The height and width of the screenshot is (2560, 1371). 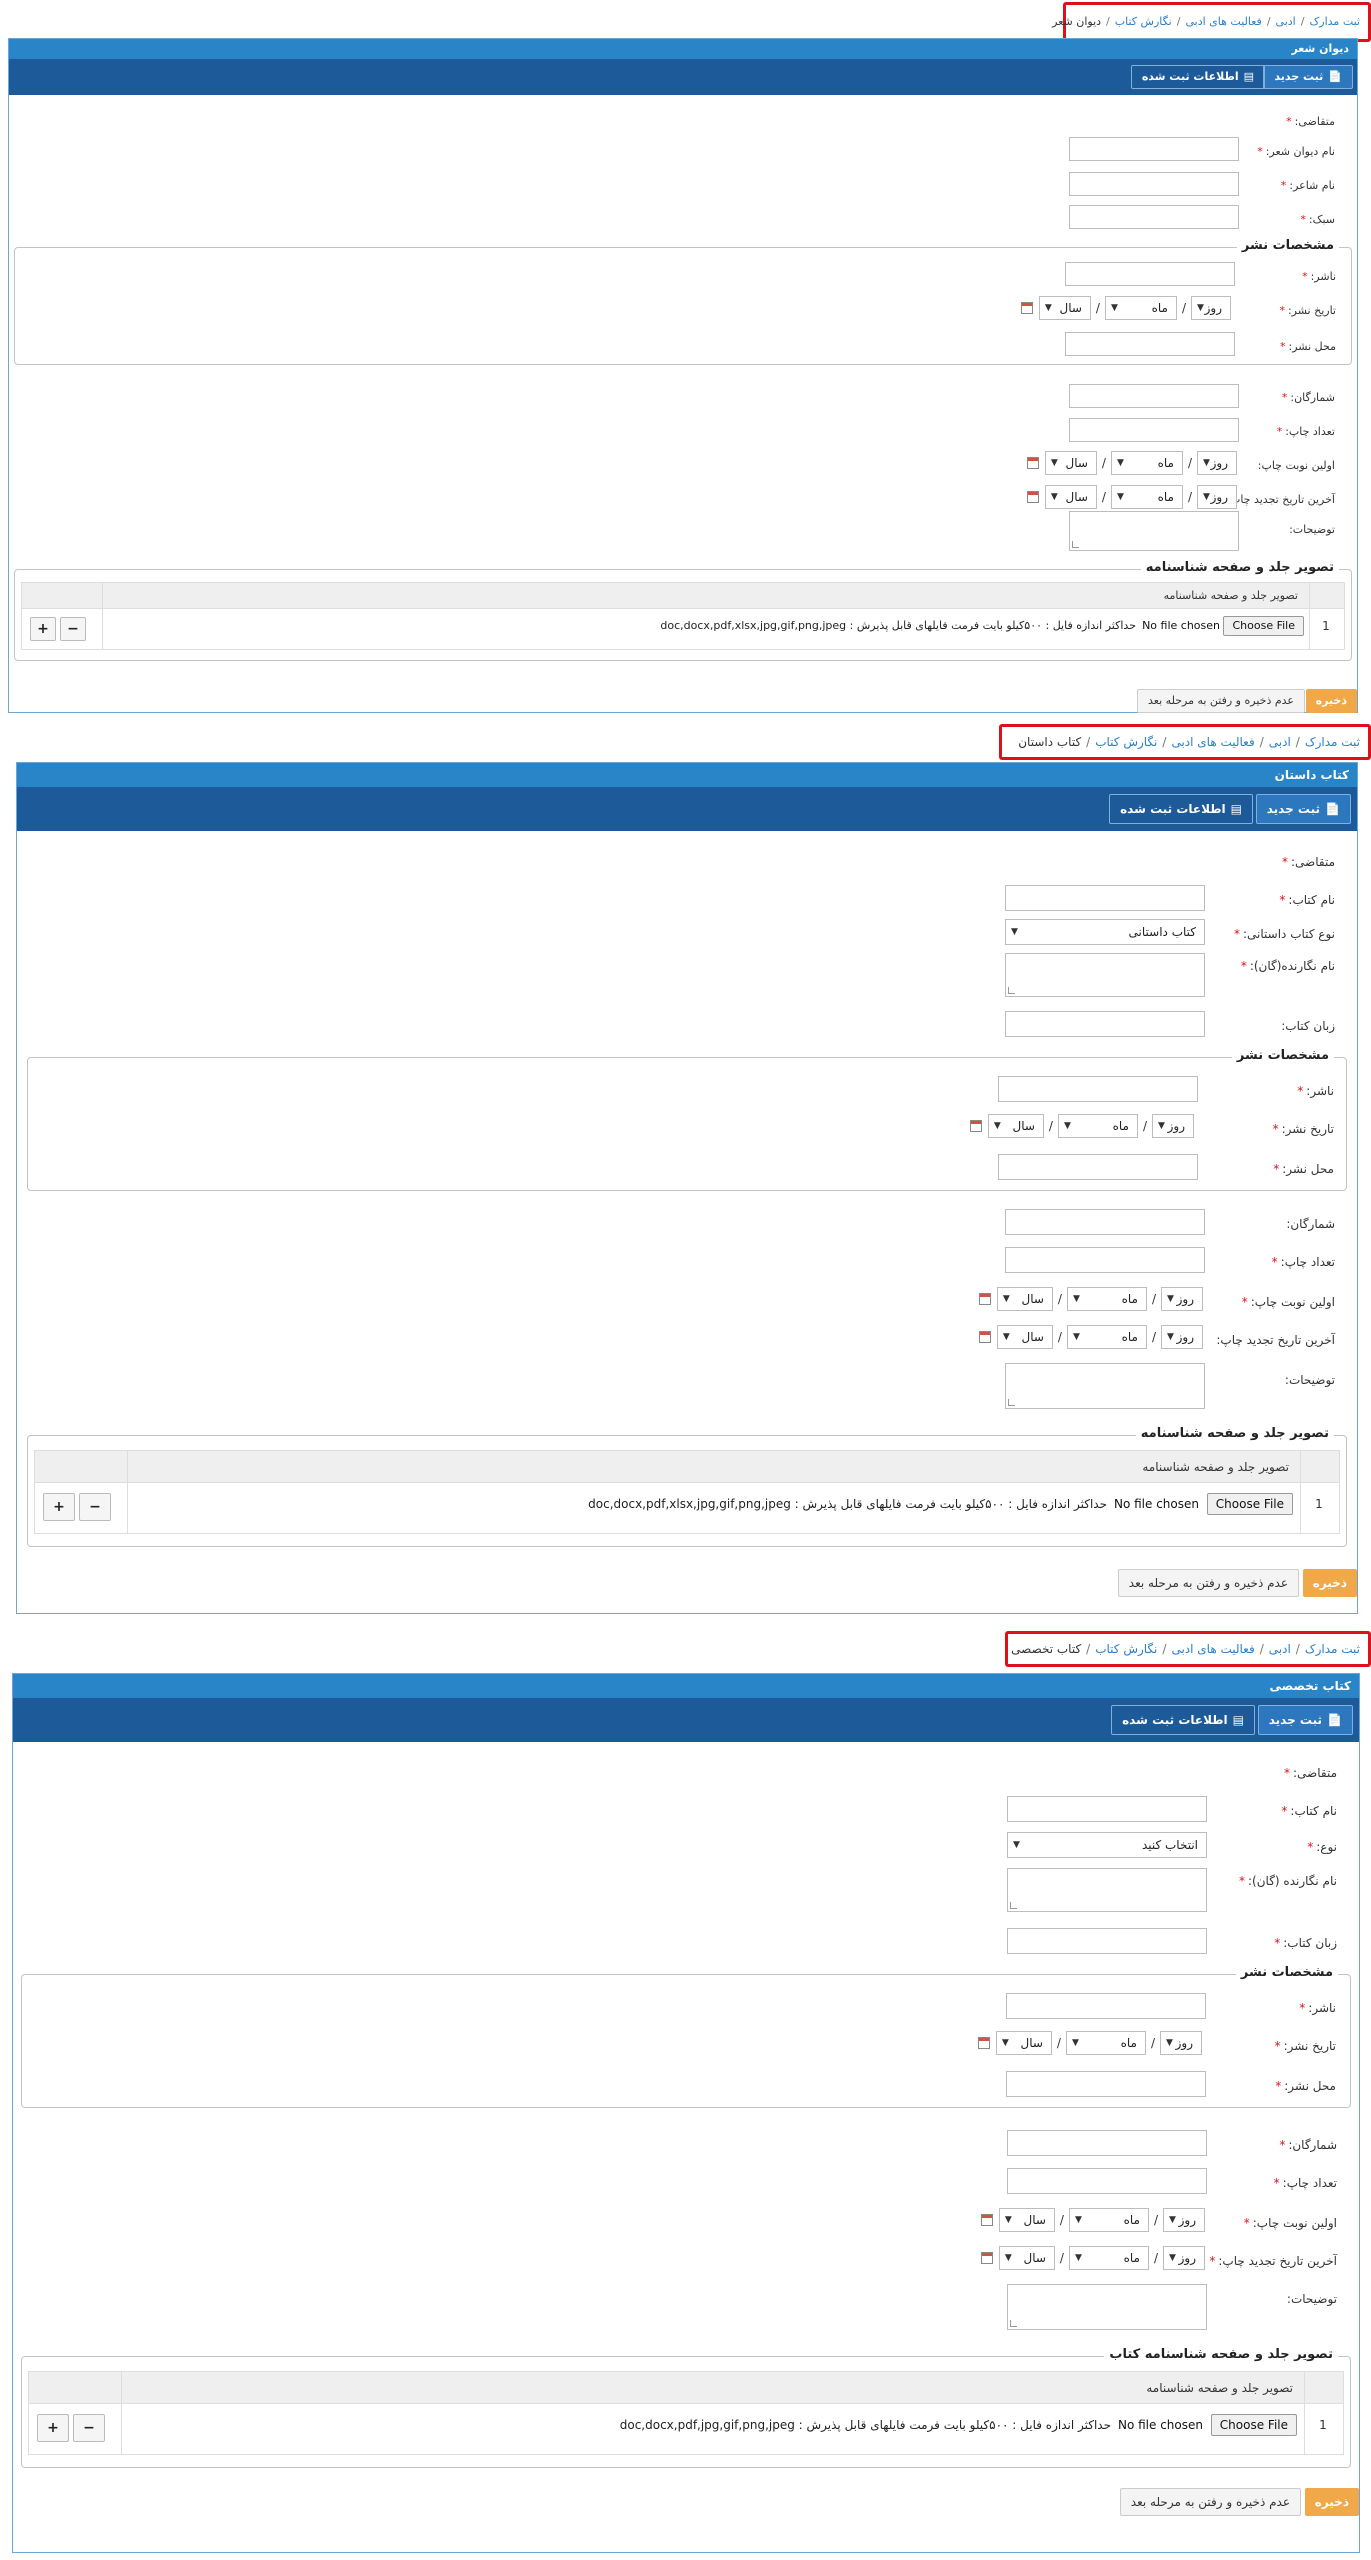 I want to click on row-number: 1, so click(x=1326, y=626).